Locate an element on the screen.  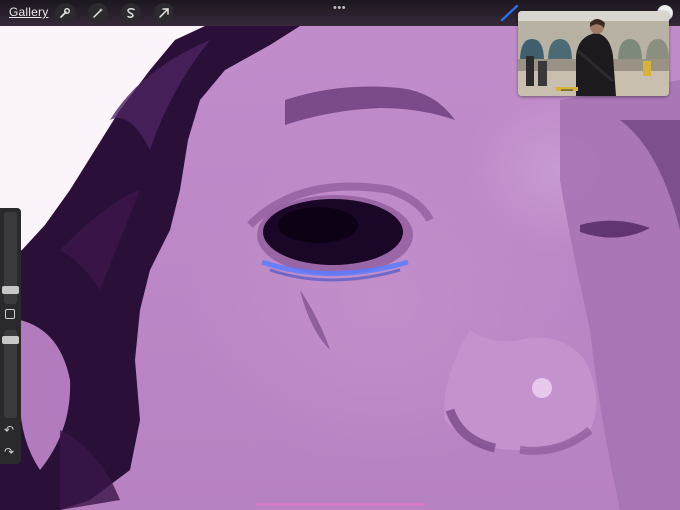
actions-button is located at coordinates (65, 13).